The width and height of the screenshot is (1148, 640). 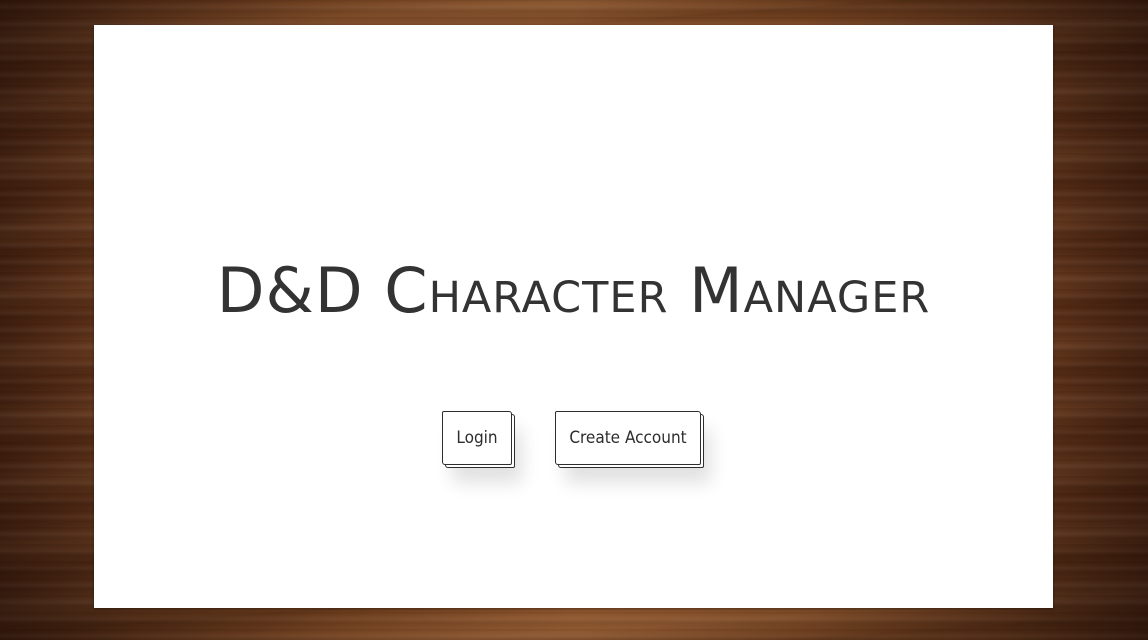 What do you see at coordinates (477, 438) in the screenshot?
I see `login-button: Login` at bounding box center [477, 438].